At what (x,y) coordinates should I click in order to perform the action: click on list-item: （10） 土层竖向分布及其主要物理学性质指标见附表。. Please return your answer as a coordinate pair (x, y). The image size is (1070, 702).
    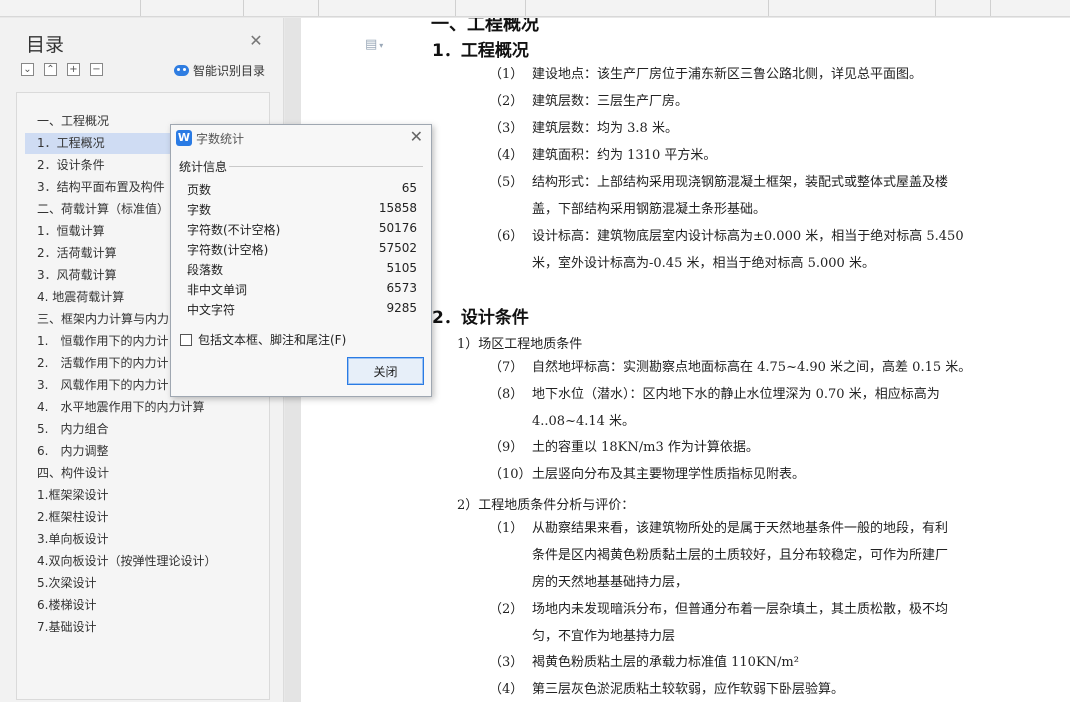
    Looking at the image, I should click on (749, 474).